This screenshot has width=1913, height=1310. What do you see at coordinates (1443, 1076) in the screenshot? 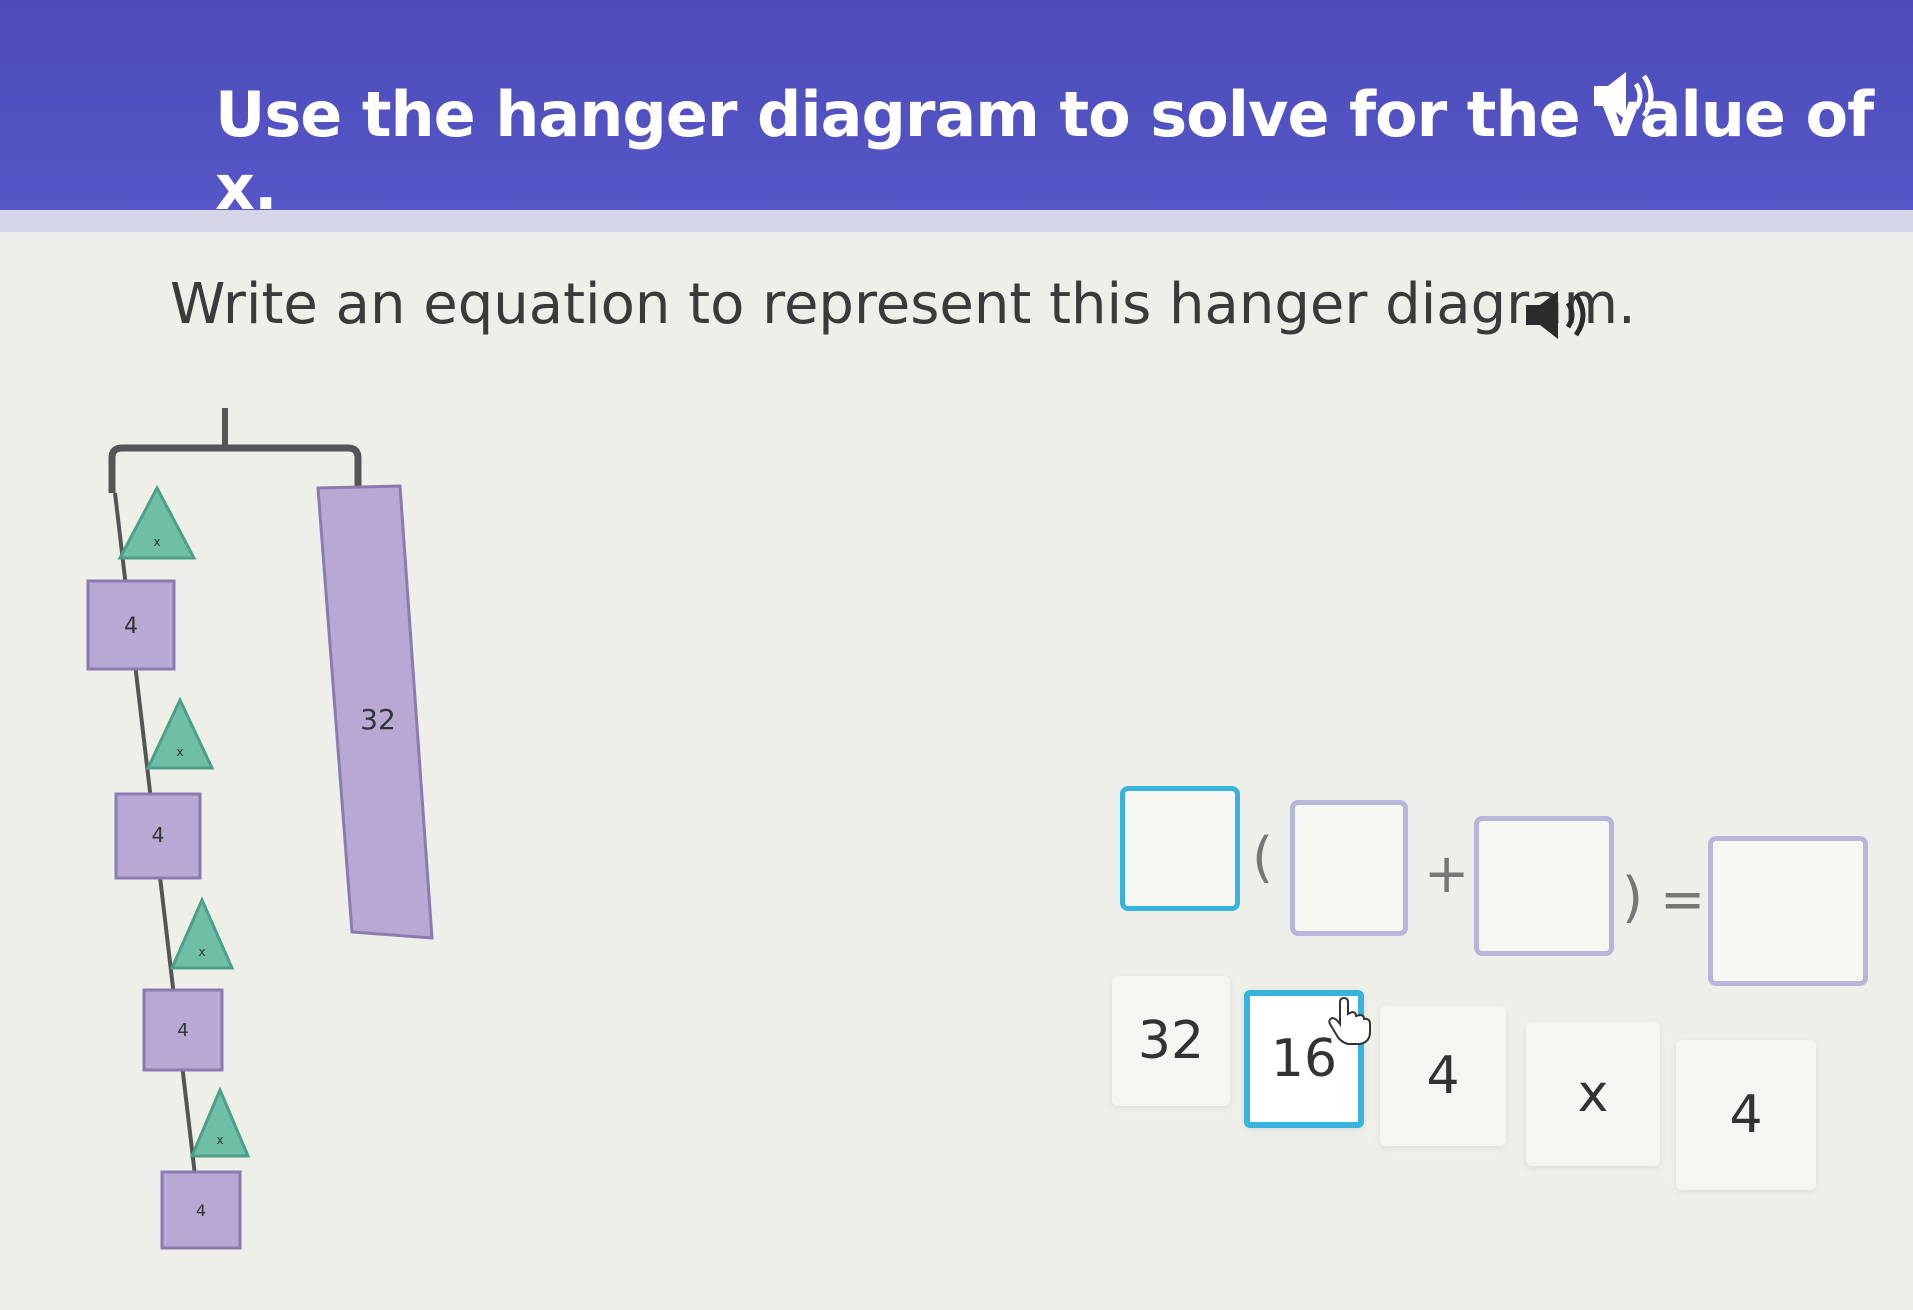
I see `tile-4: 4` at bounding box center [1443, 1076].